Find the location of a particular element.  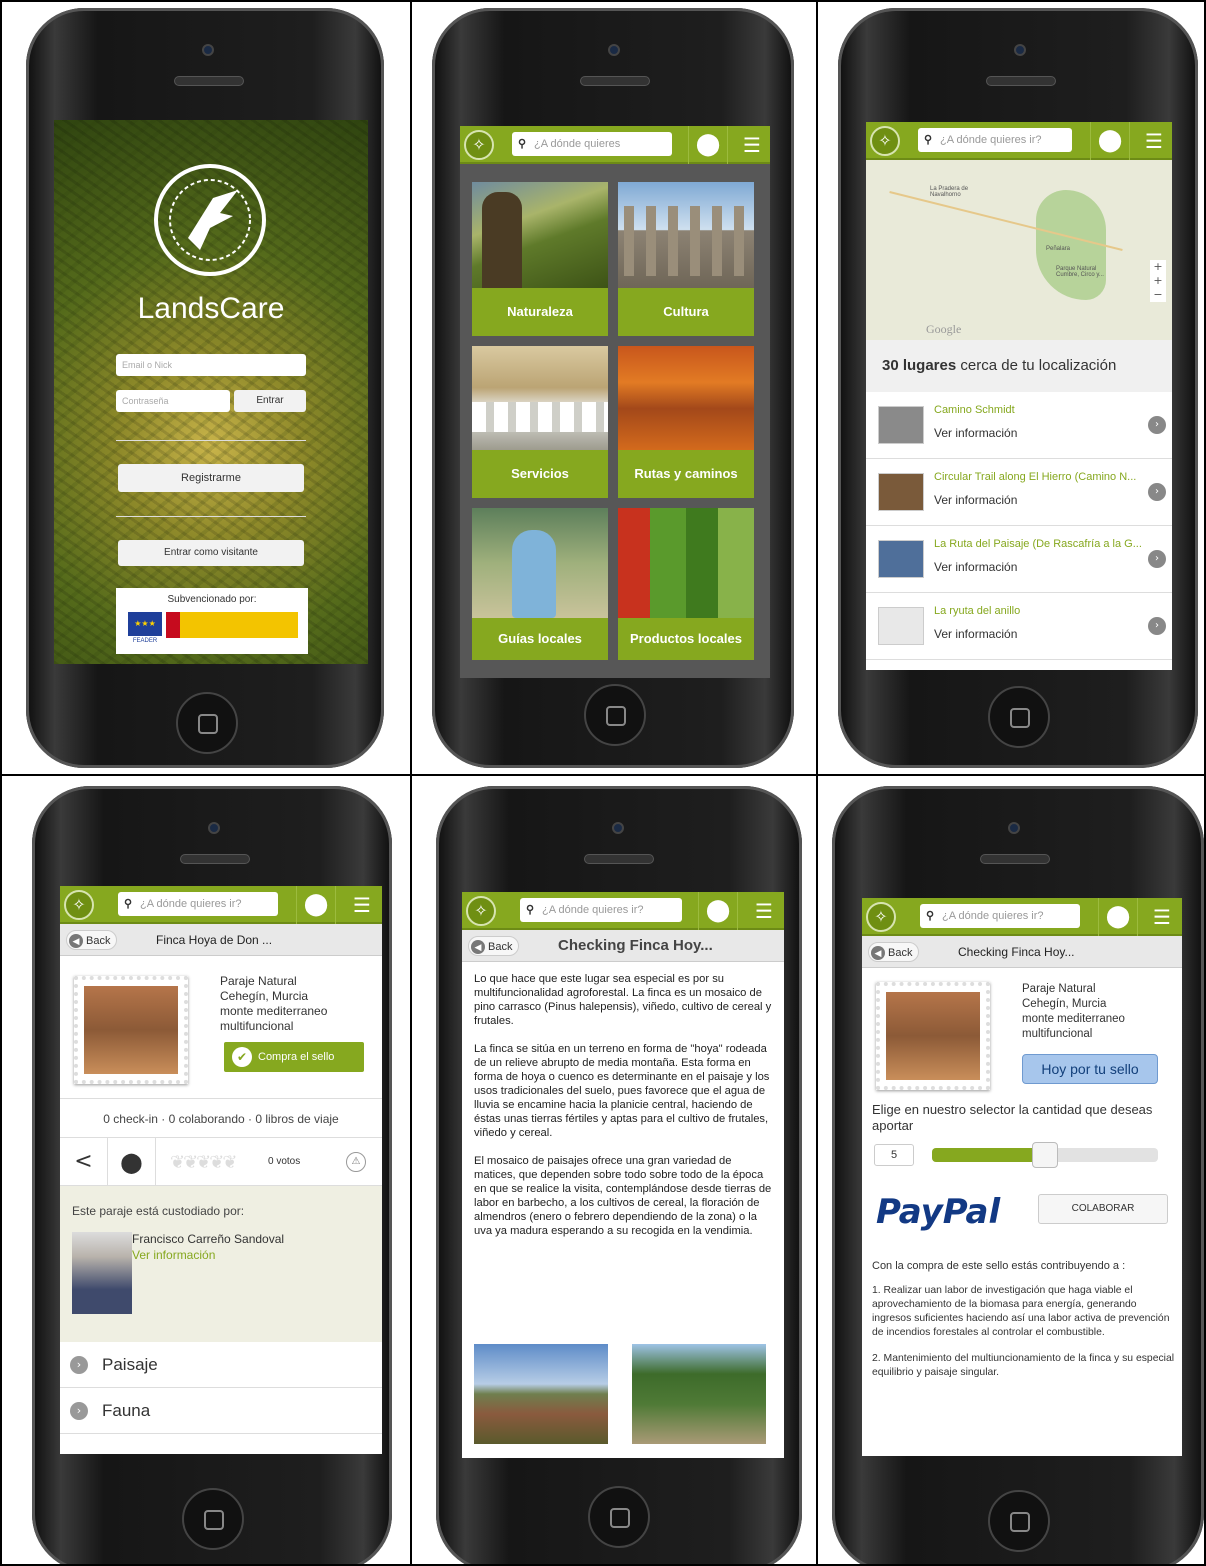

sections-list: › Paisaje › Fauna is located at coordinates (221, 1388).